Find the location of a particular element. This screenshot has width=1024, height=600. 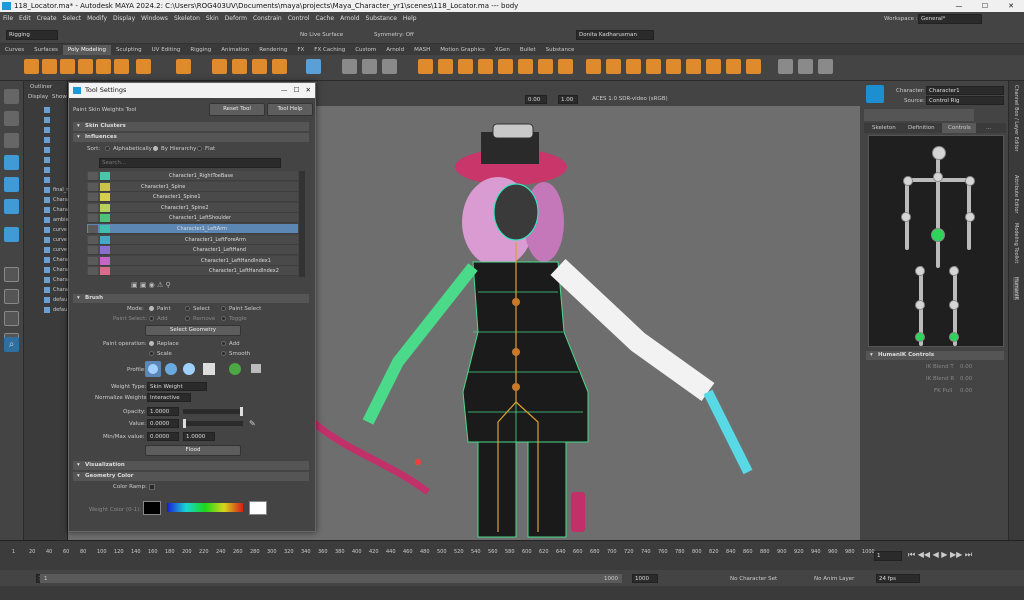

menu-edit: Edit is located at coordinates (25, 19).